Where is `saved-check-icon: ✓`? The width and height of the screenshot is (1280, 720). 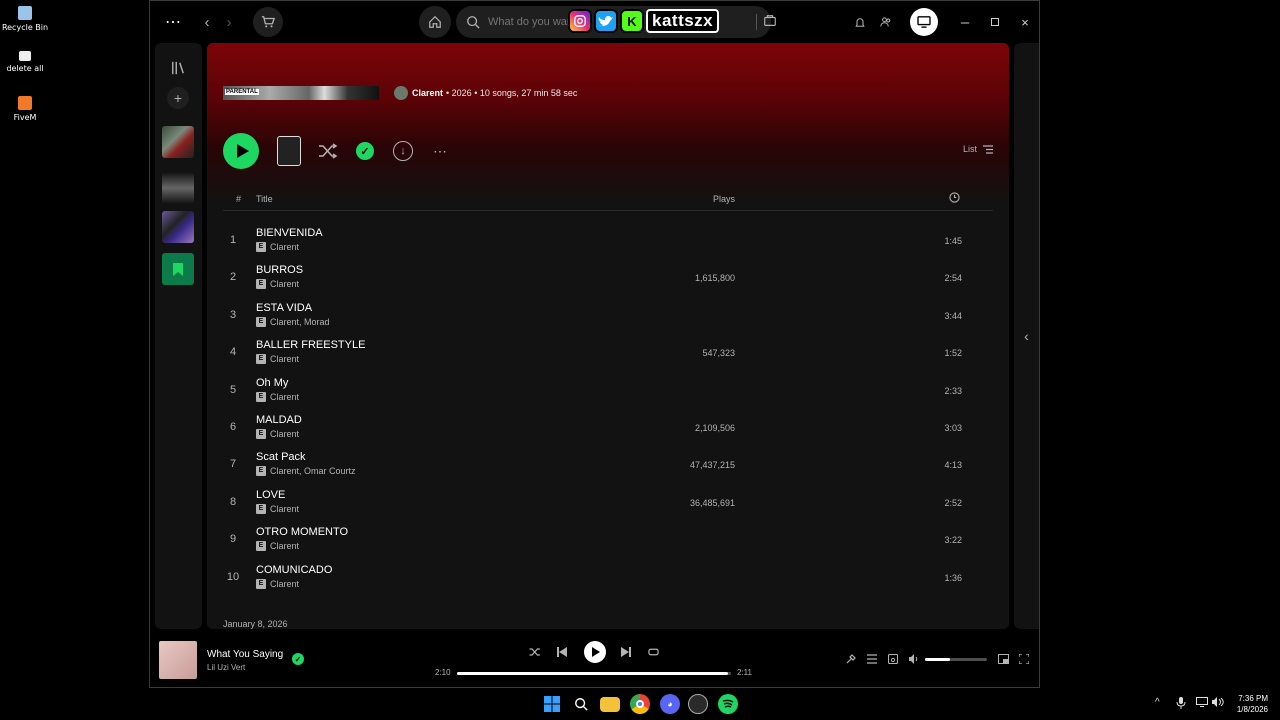 saved-check-icon: ✓ is located at coordinates (365, 151).